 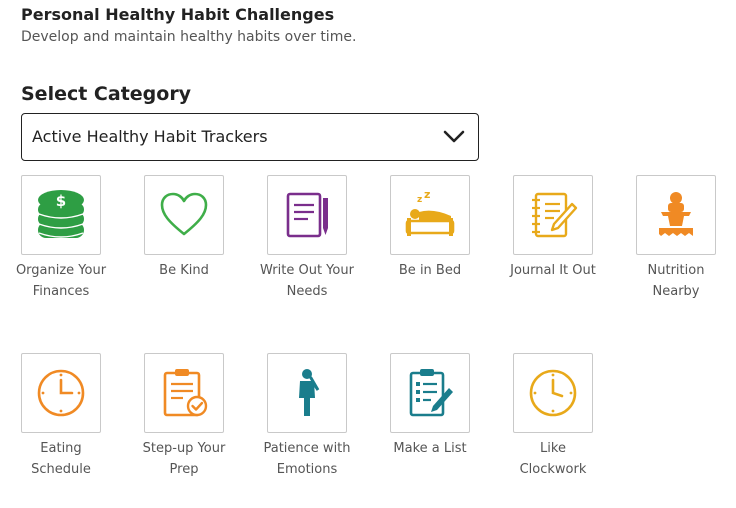 I want to click on sleeping-bed-icon: z z, so click(x=430, y=212).